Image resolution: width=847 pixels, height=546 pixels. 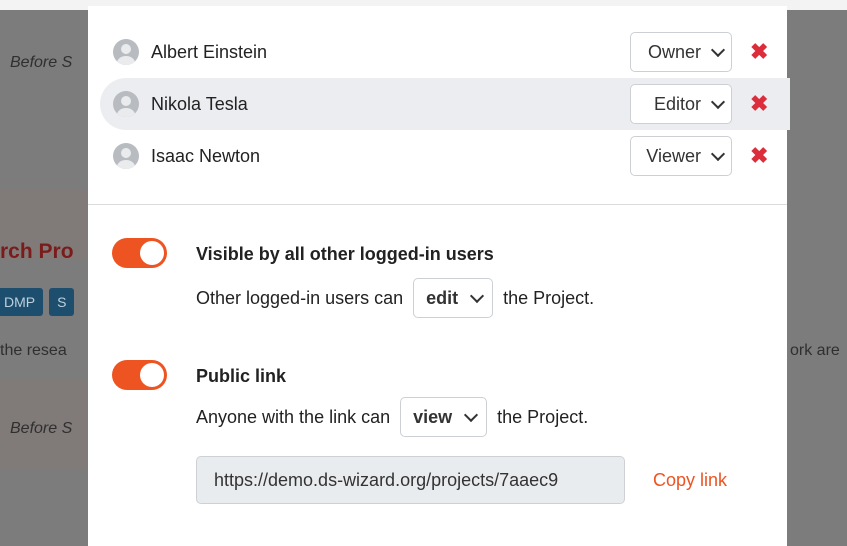 I want to click on background-tags: DMP S, so click(x=44, y=302).